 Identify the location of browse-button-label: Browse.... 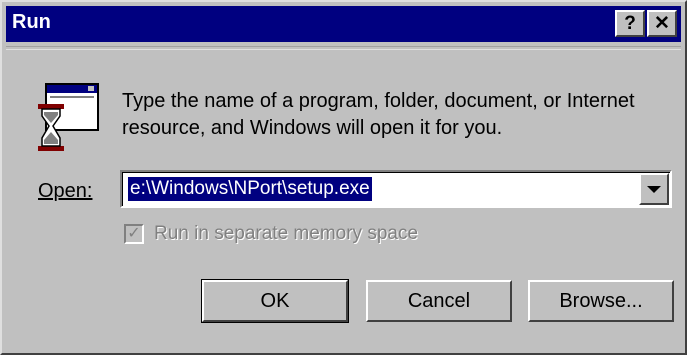
(601, 300).